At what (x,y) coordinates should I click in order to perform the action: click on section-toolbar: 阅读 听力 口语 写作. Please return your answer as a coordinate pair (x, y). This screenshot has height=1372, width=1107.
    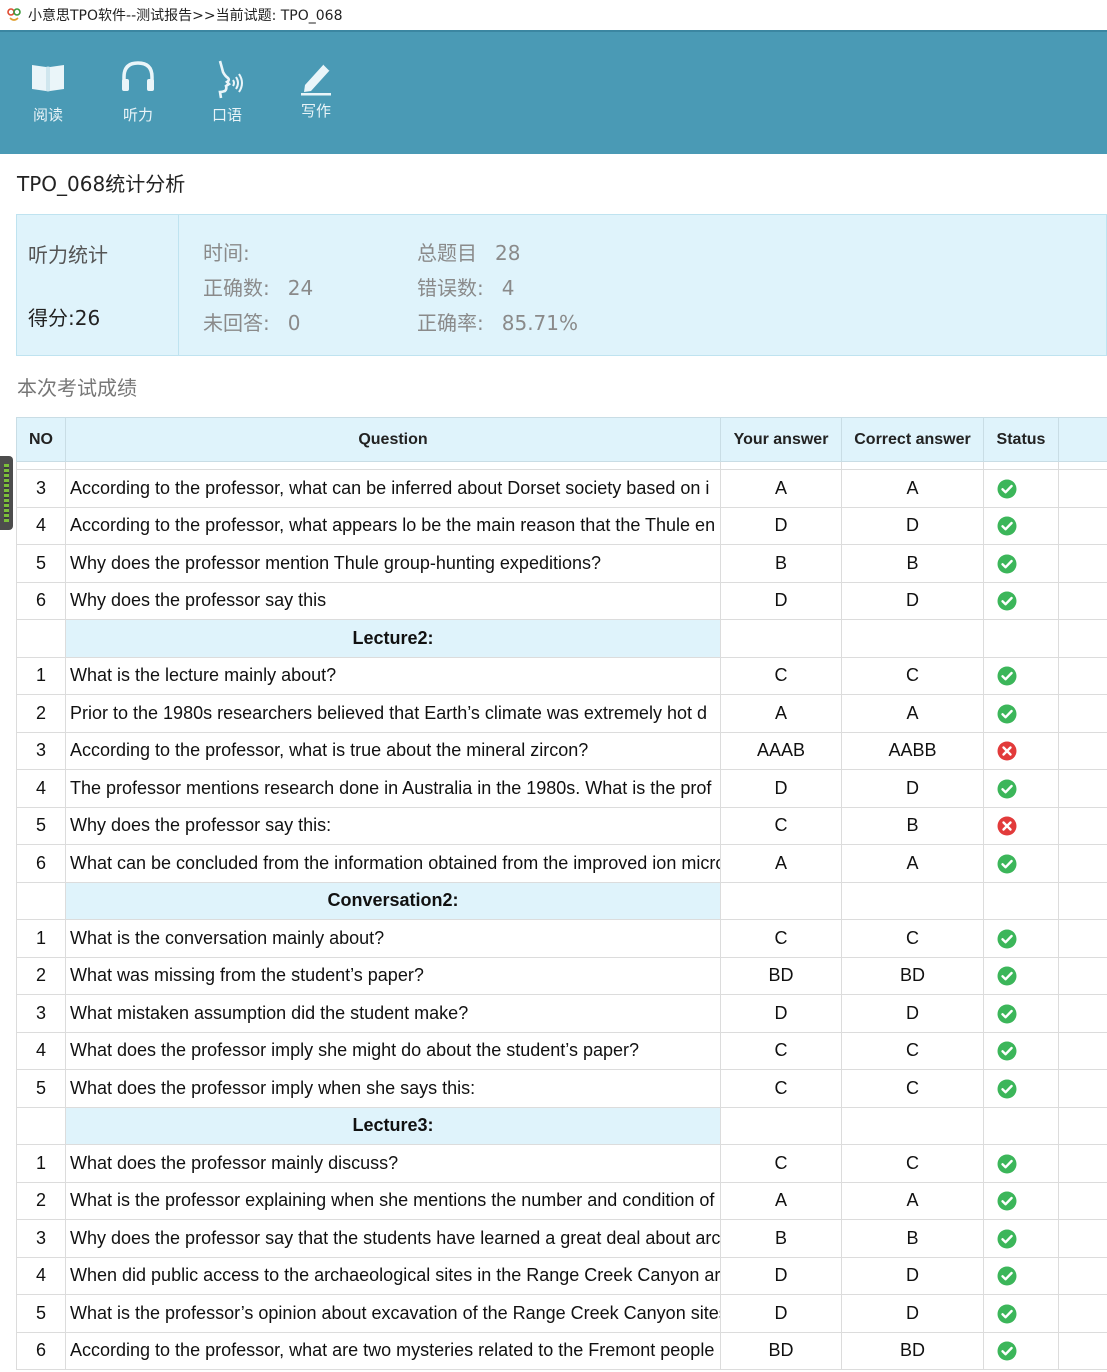
    Looking at the image, I should click on (553, 92).